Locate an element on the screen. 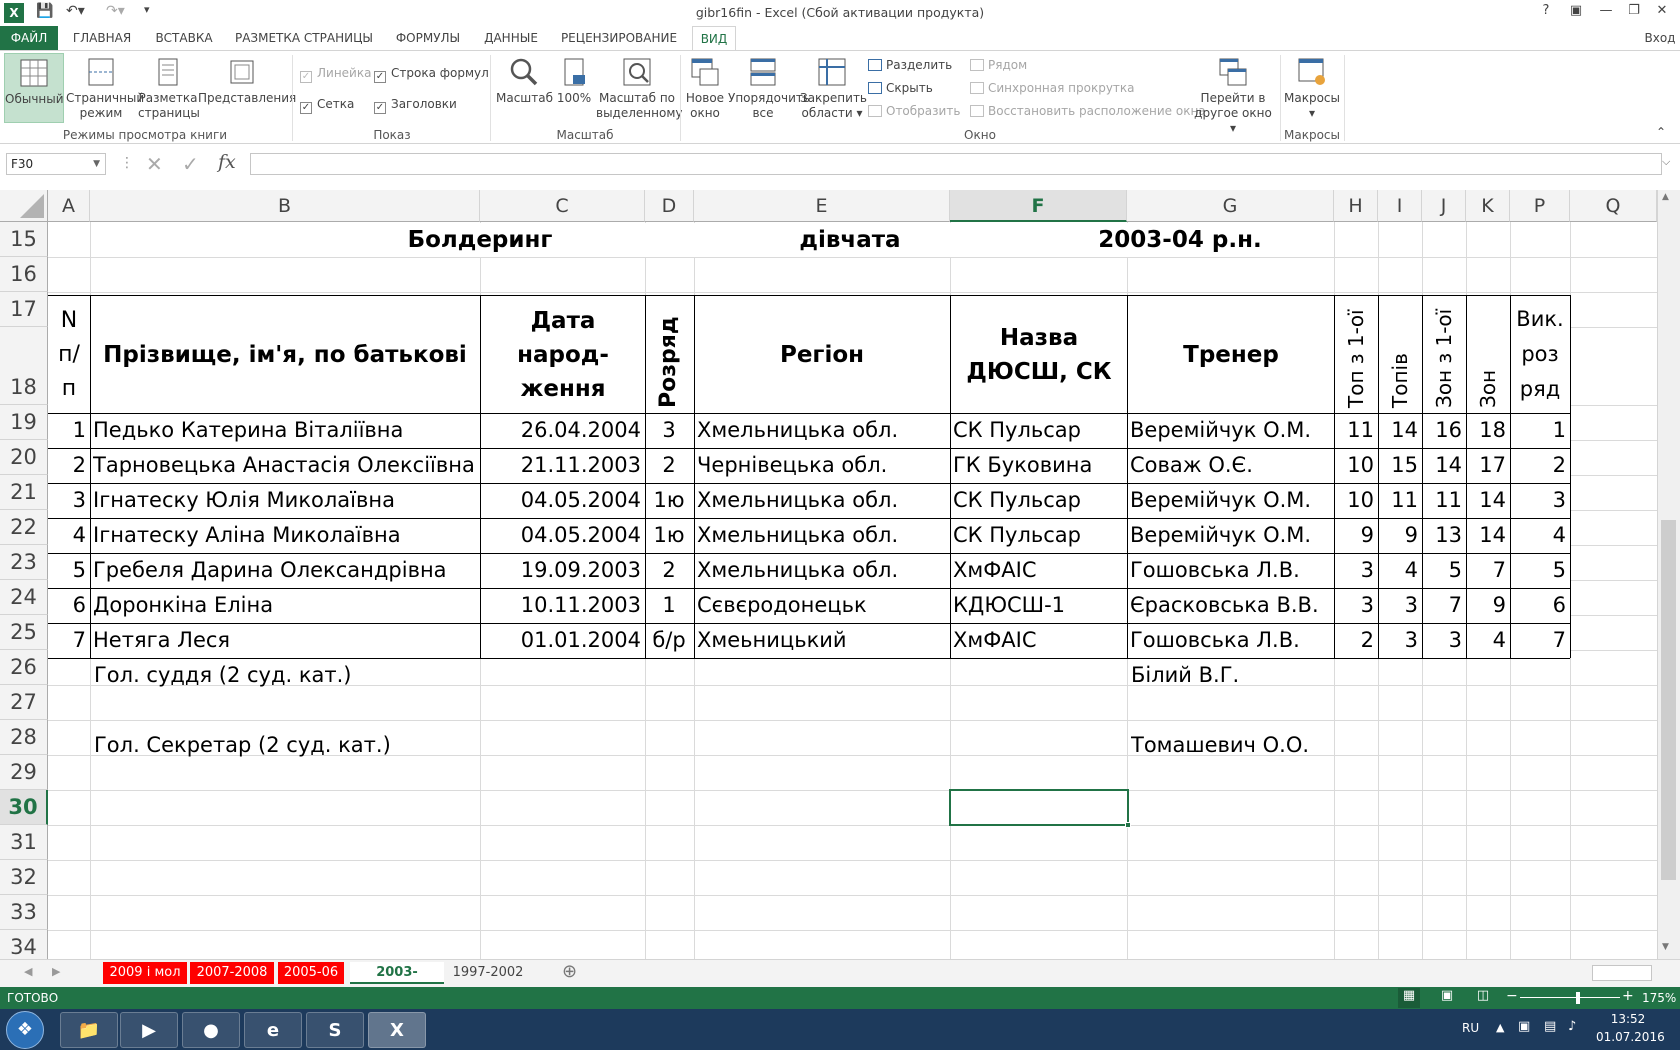 This screenshot has height=1050, width=1680. cell-coach: Соваж О.Є. is located at coordinates (1230, 465).